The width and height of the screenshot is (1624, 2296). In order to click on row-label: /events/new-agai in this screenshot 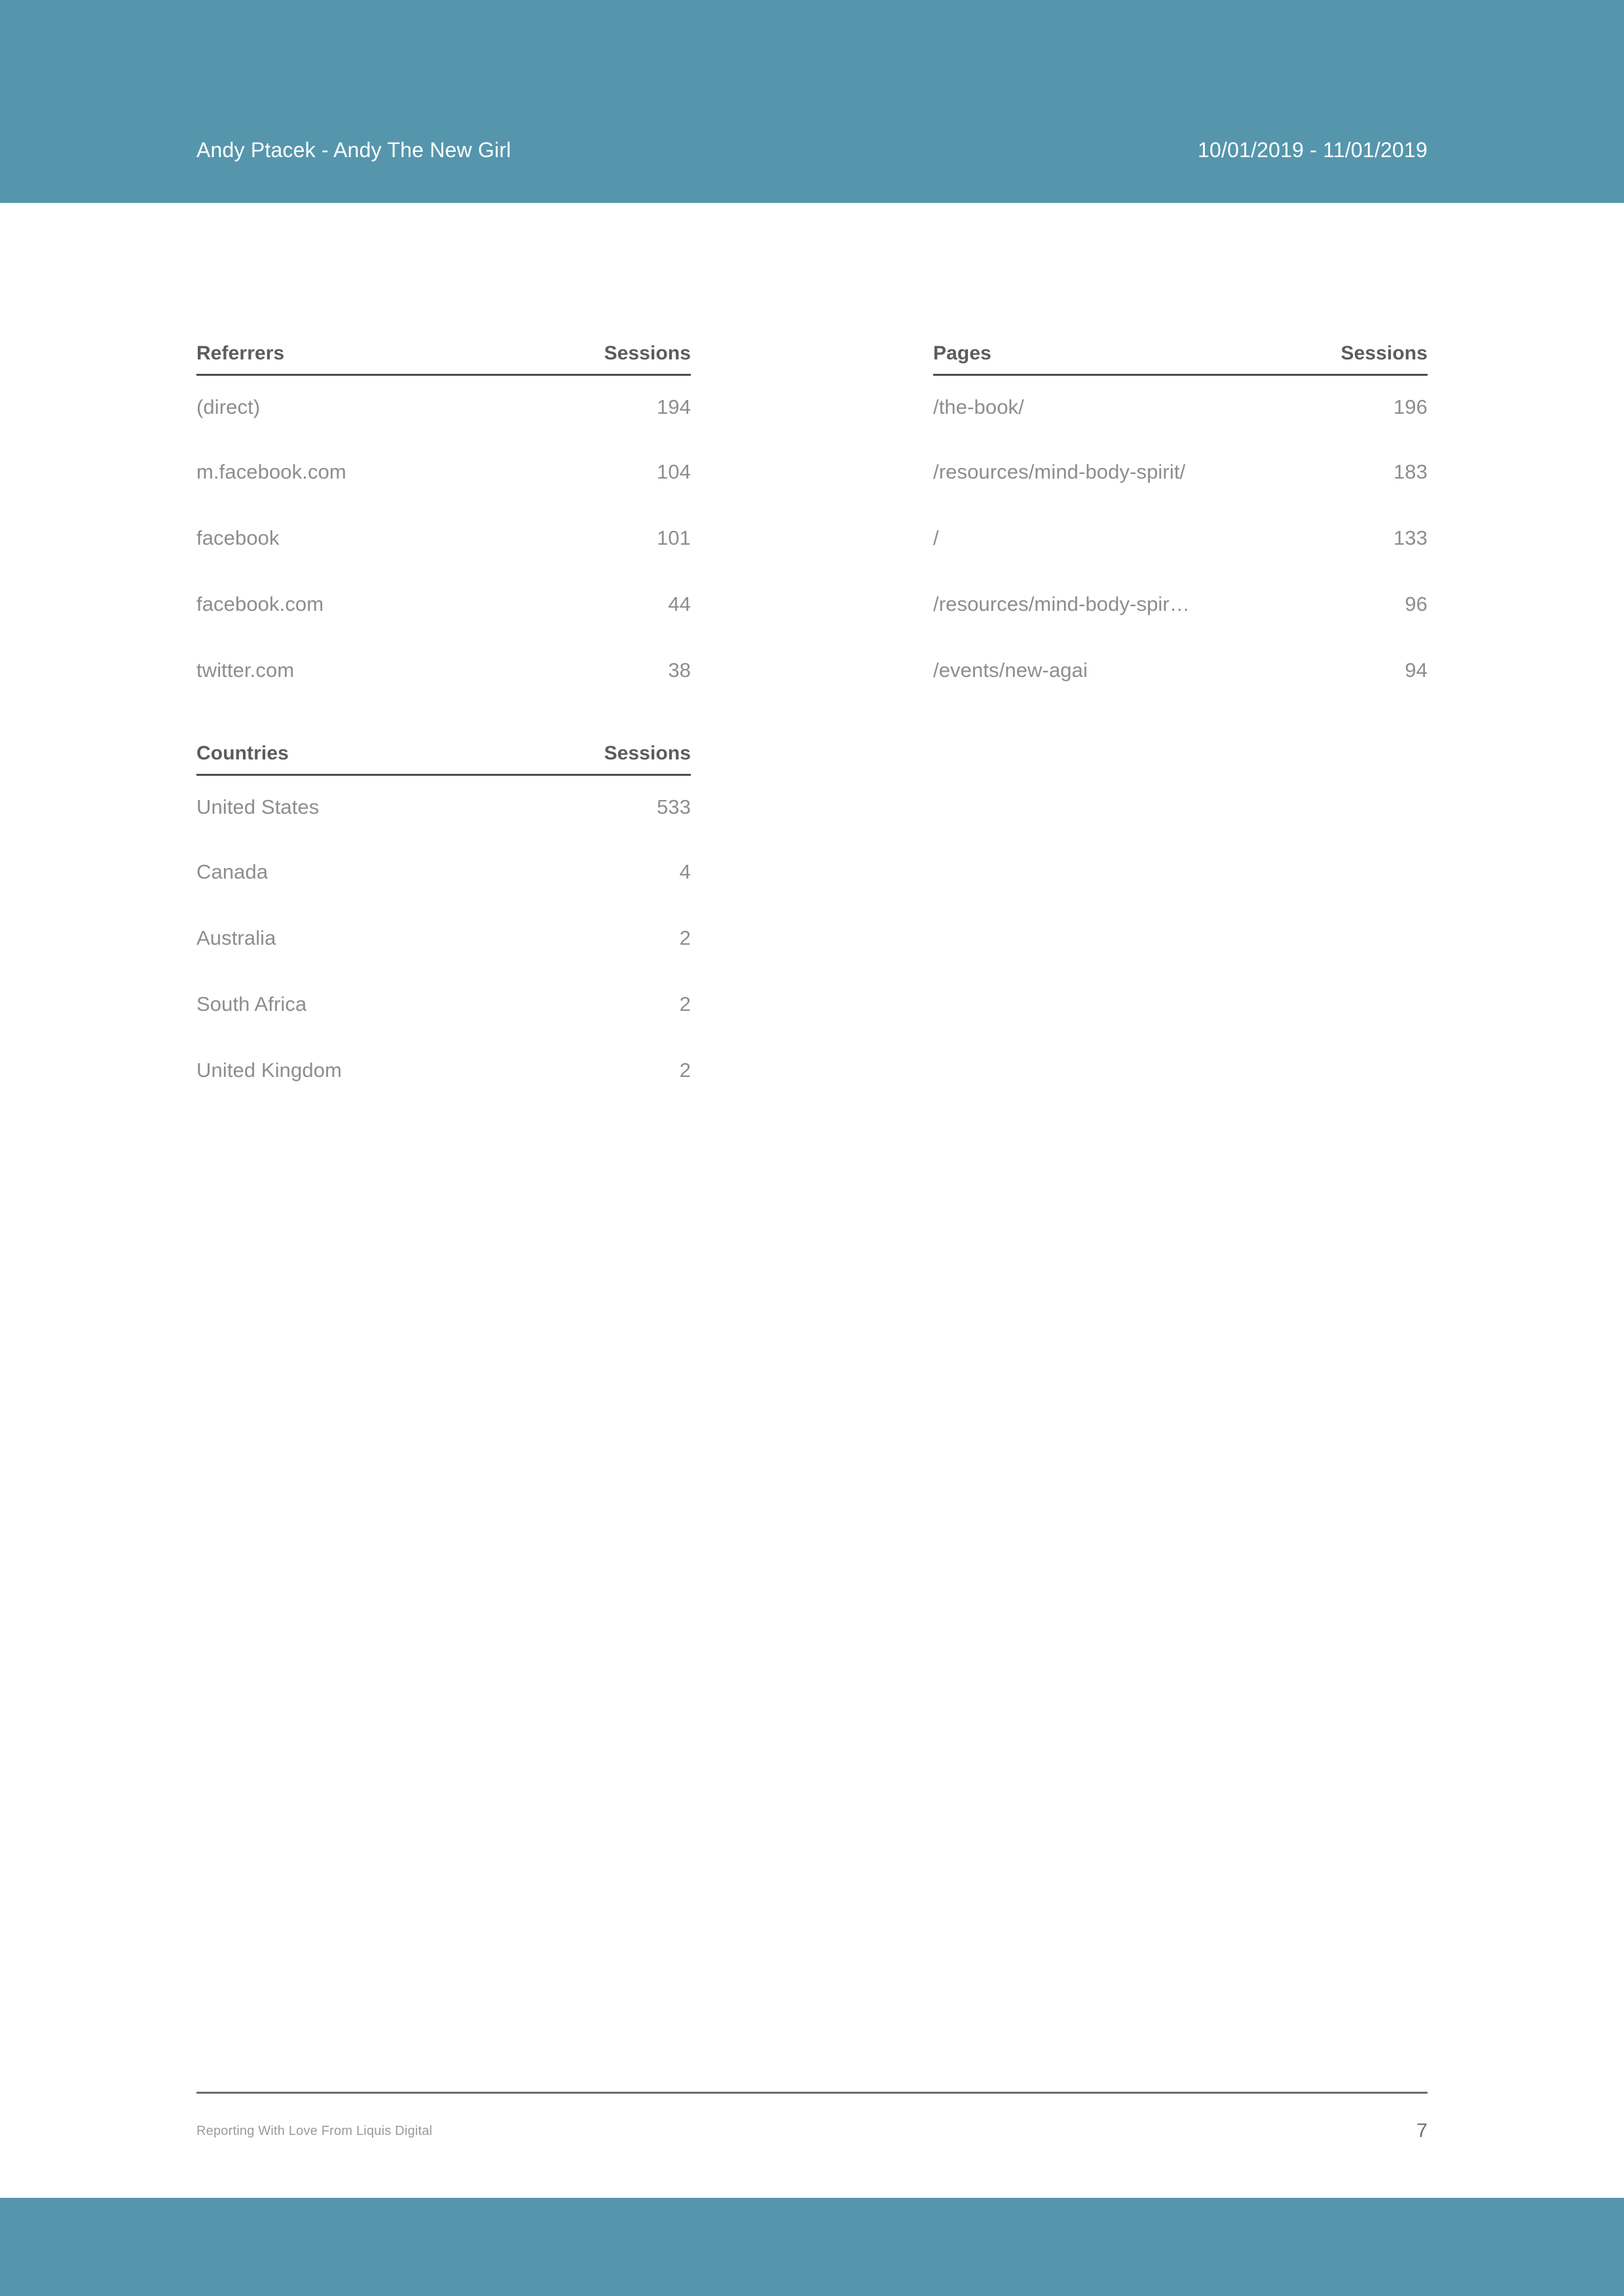, I will do `click(1010, 670)`.